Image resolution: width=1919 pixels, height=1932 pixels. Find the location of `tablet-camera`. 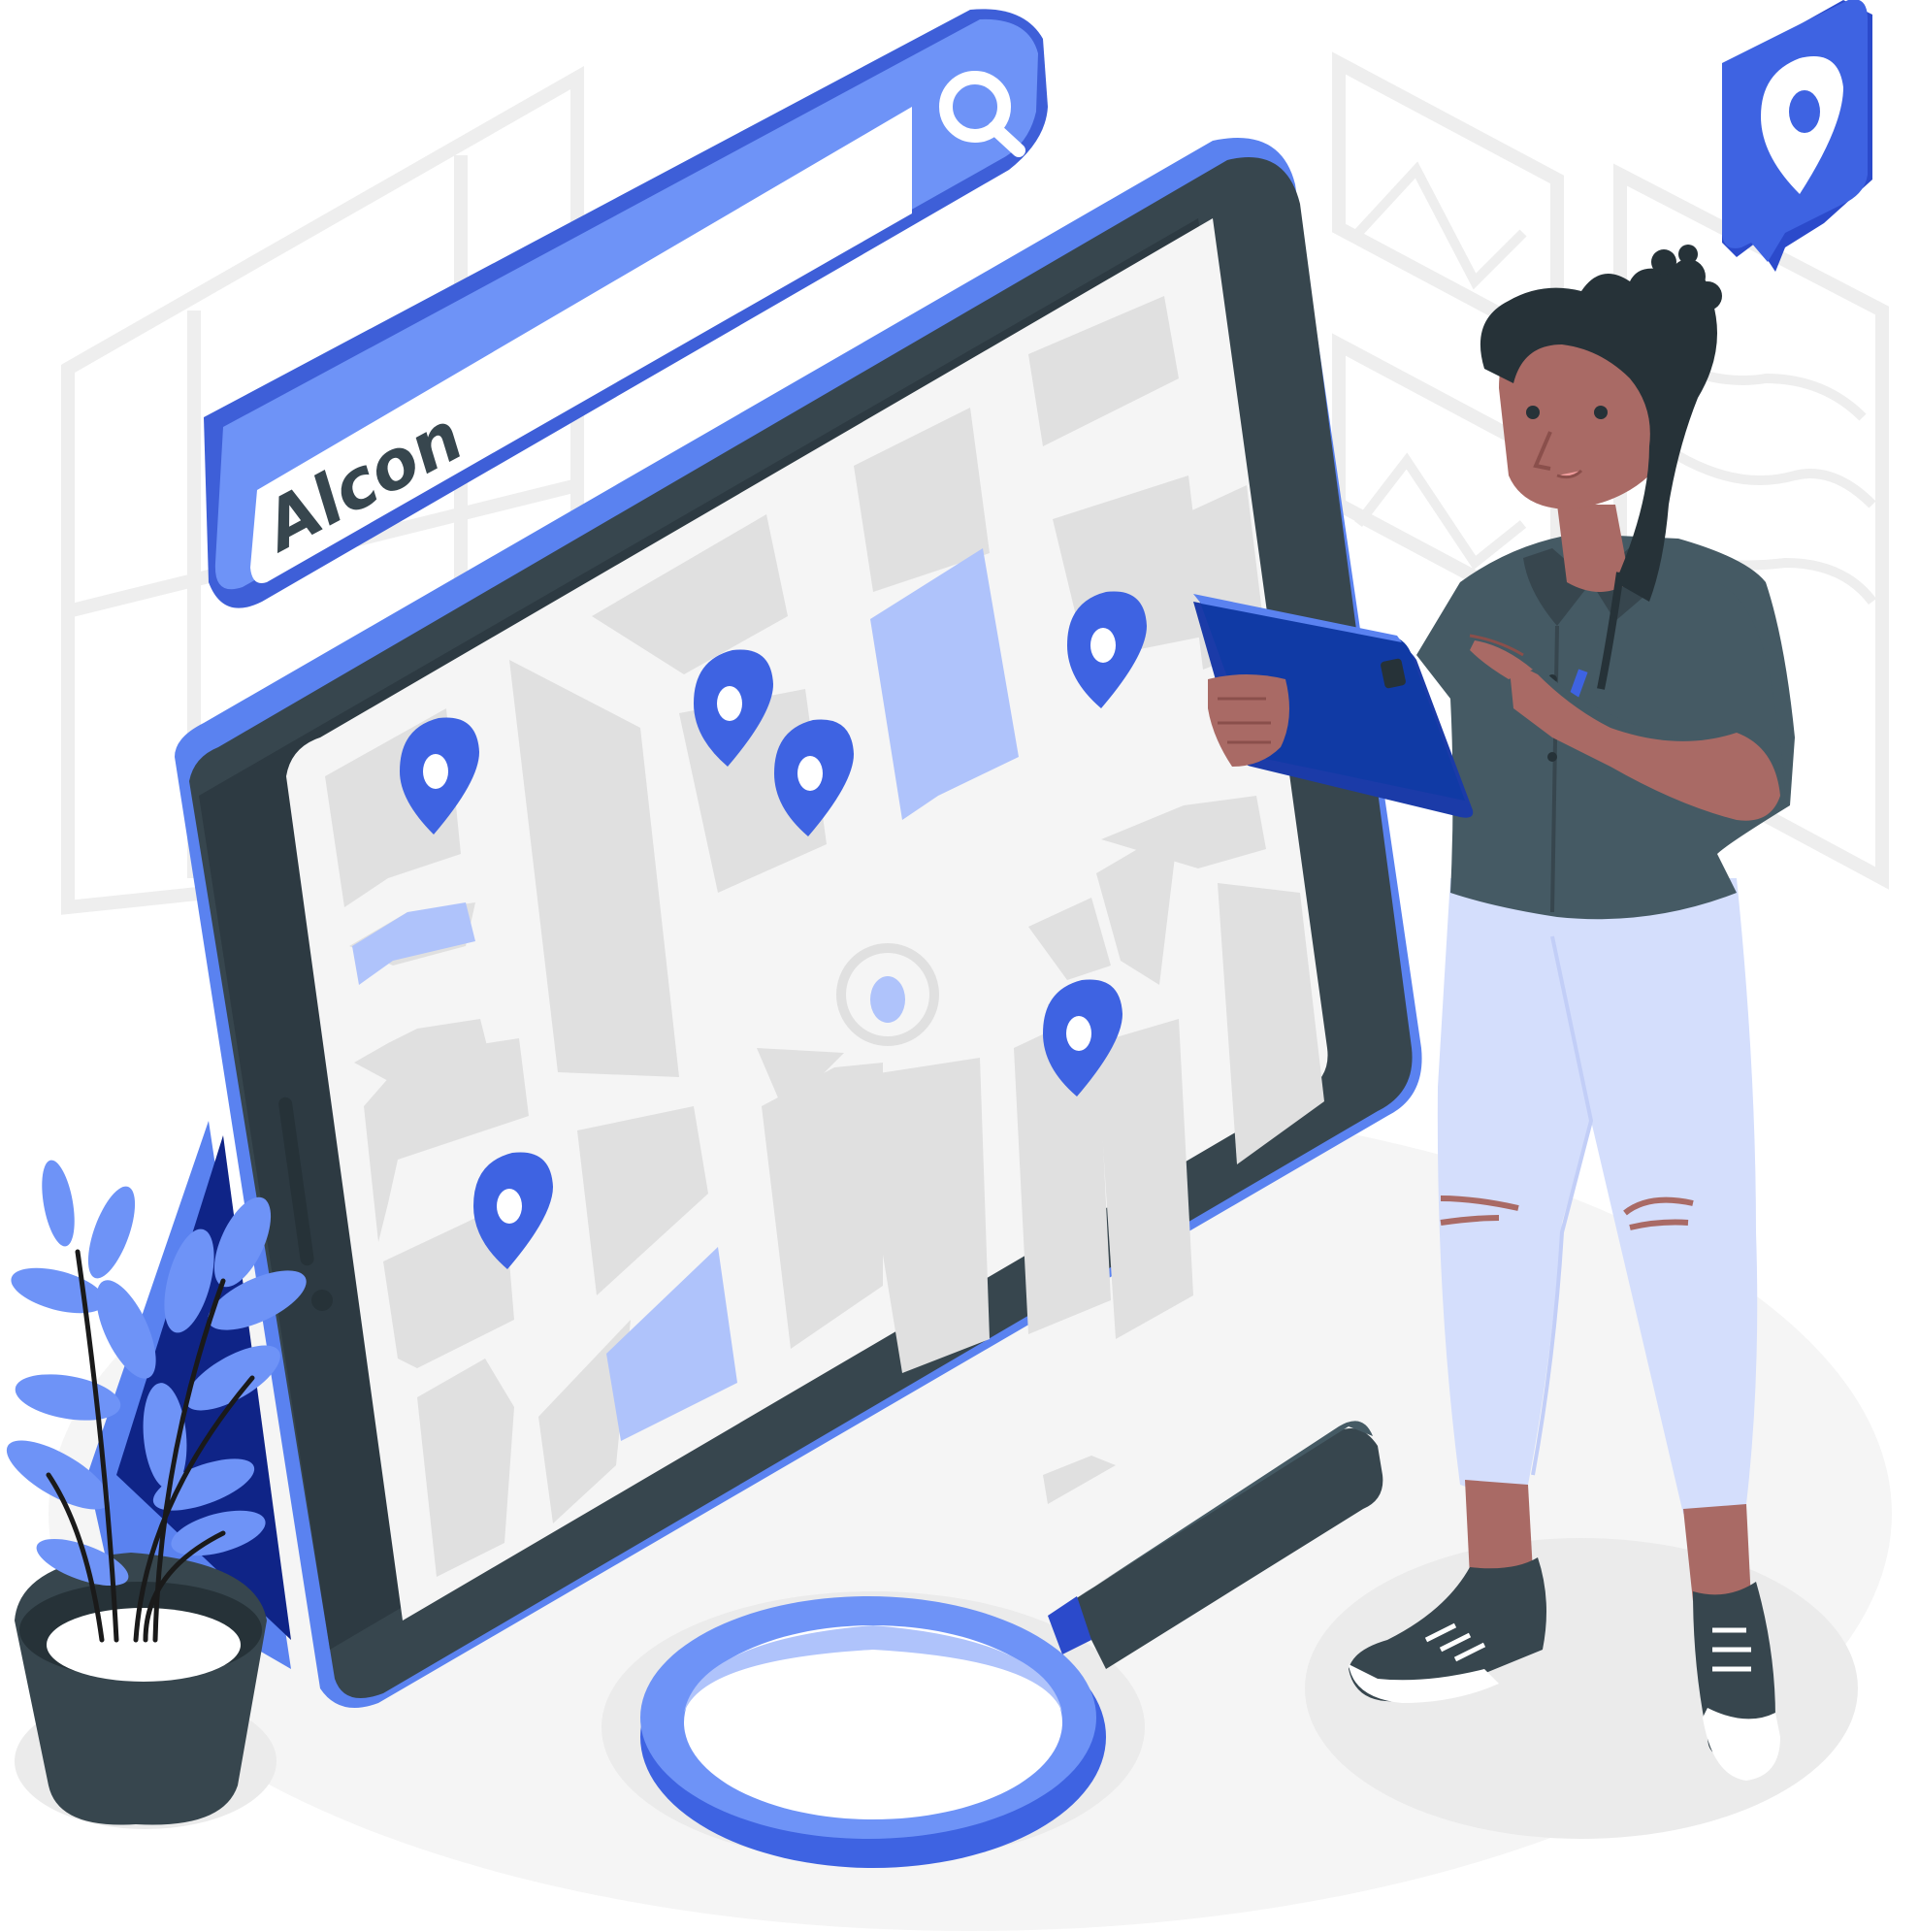

tablet-camera is located at coordinates (322, 1301).